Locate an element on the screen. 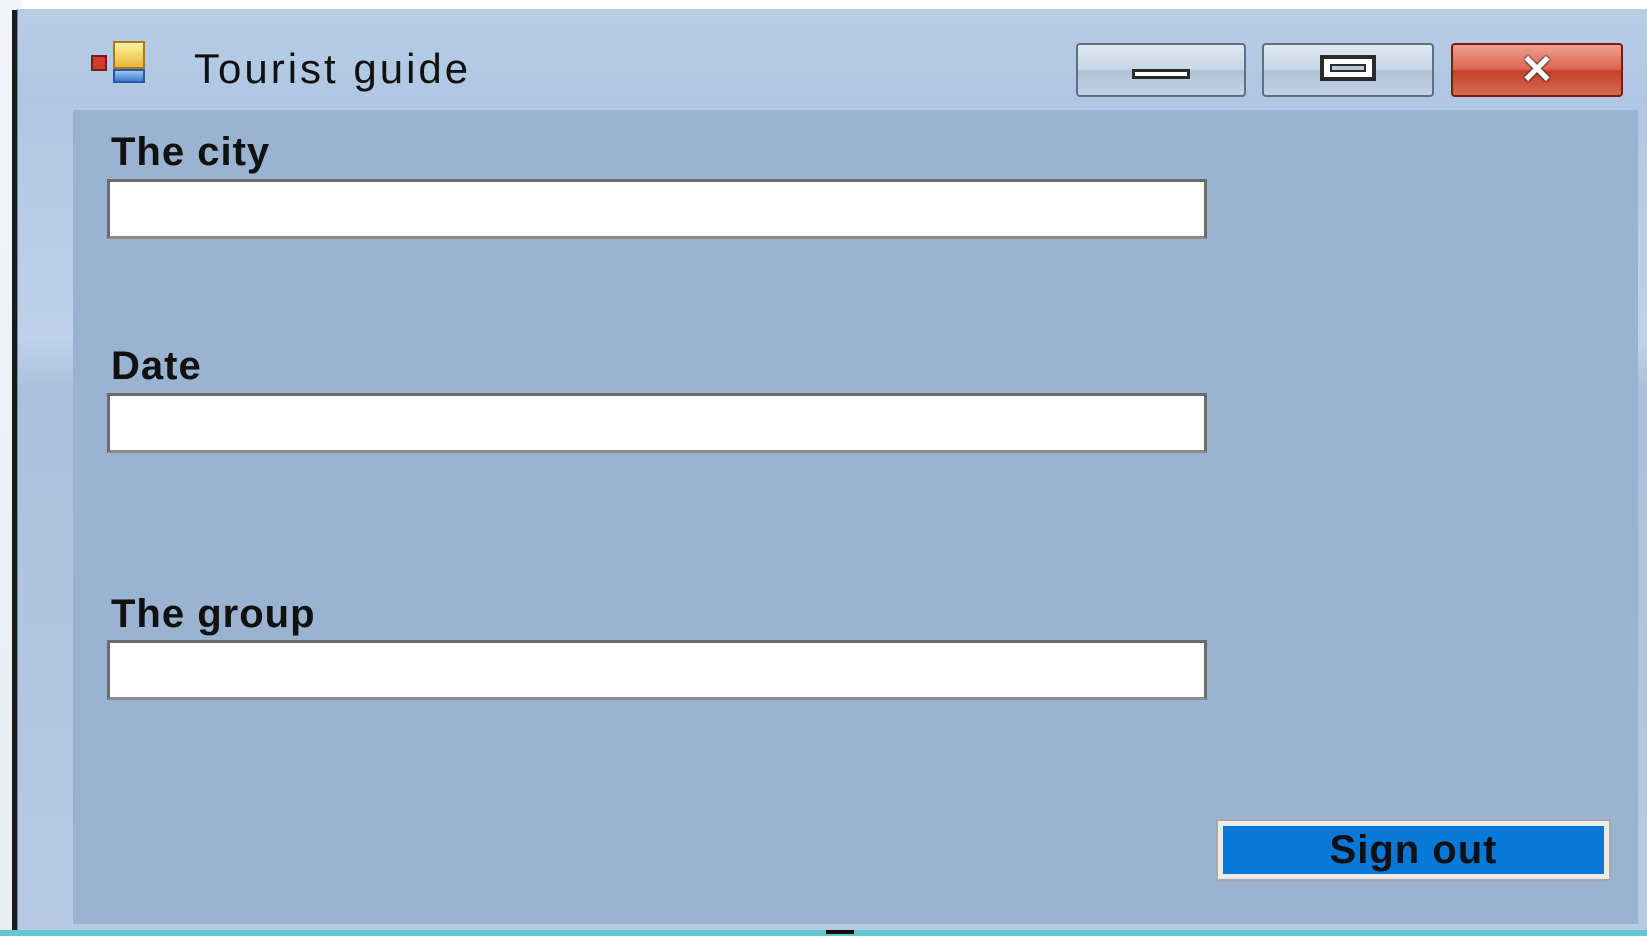 This screenshot has width=1647, height=936. date-input is located at coordinates (657, 423).